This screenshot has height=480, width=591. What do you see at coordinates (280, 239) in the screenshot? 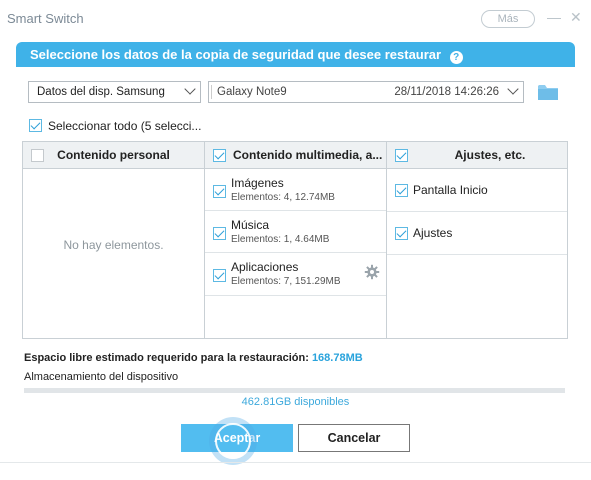
I see `item-detail: Elementos: 1, 4.64MB` at bounding box center [280, 239].